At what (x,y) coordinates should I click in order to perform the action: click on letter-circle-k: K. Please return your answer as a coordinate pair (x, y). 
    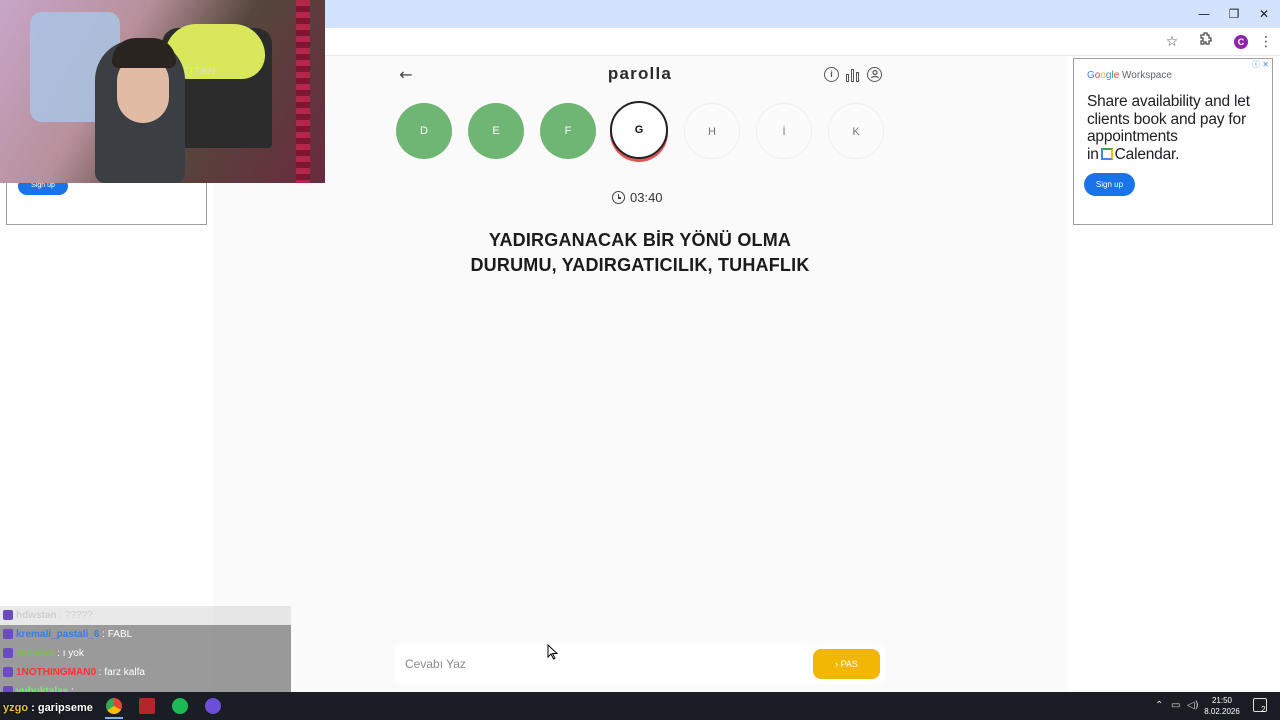
    Looking at the image, I should click on (856, 131).